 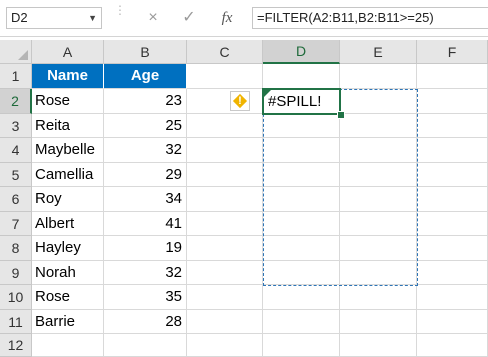 What do you see at coordinates (68, 126) in the screenshot?
I see `cell-name: Reita` at bounding box center [68, 126].